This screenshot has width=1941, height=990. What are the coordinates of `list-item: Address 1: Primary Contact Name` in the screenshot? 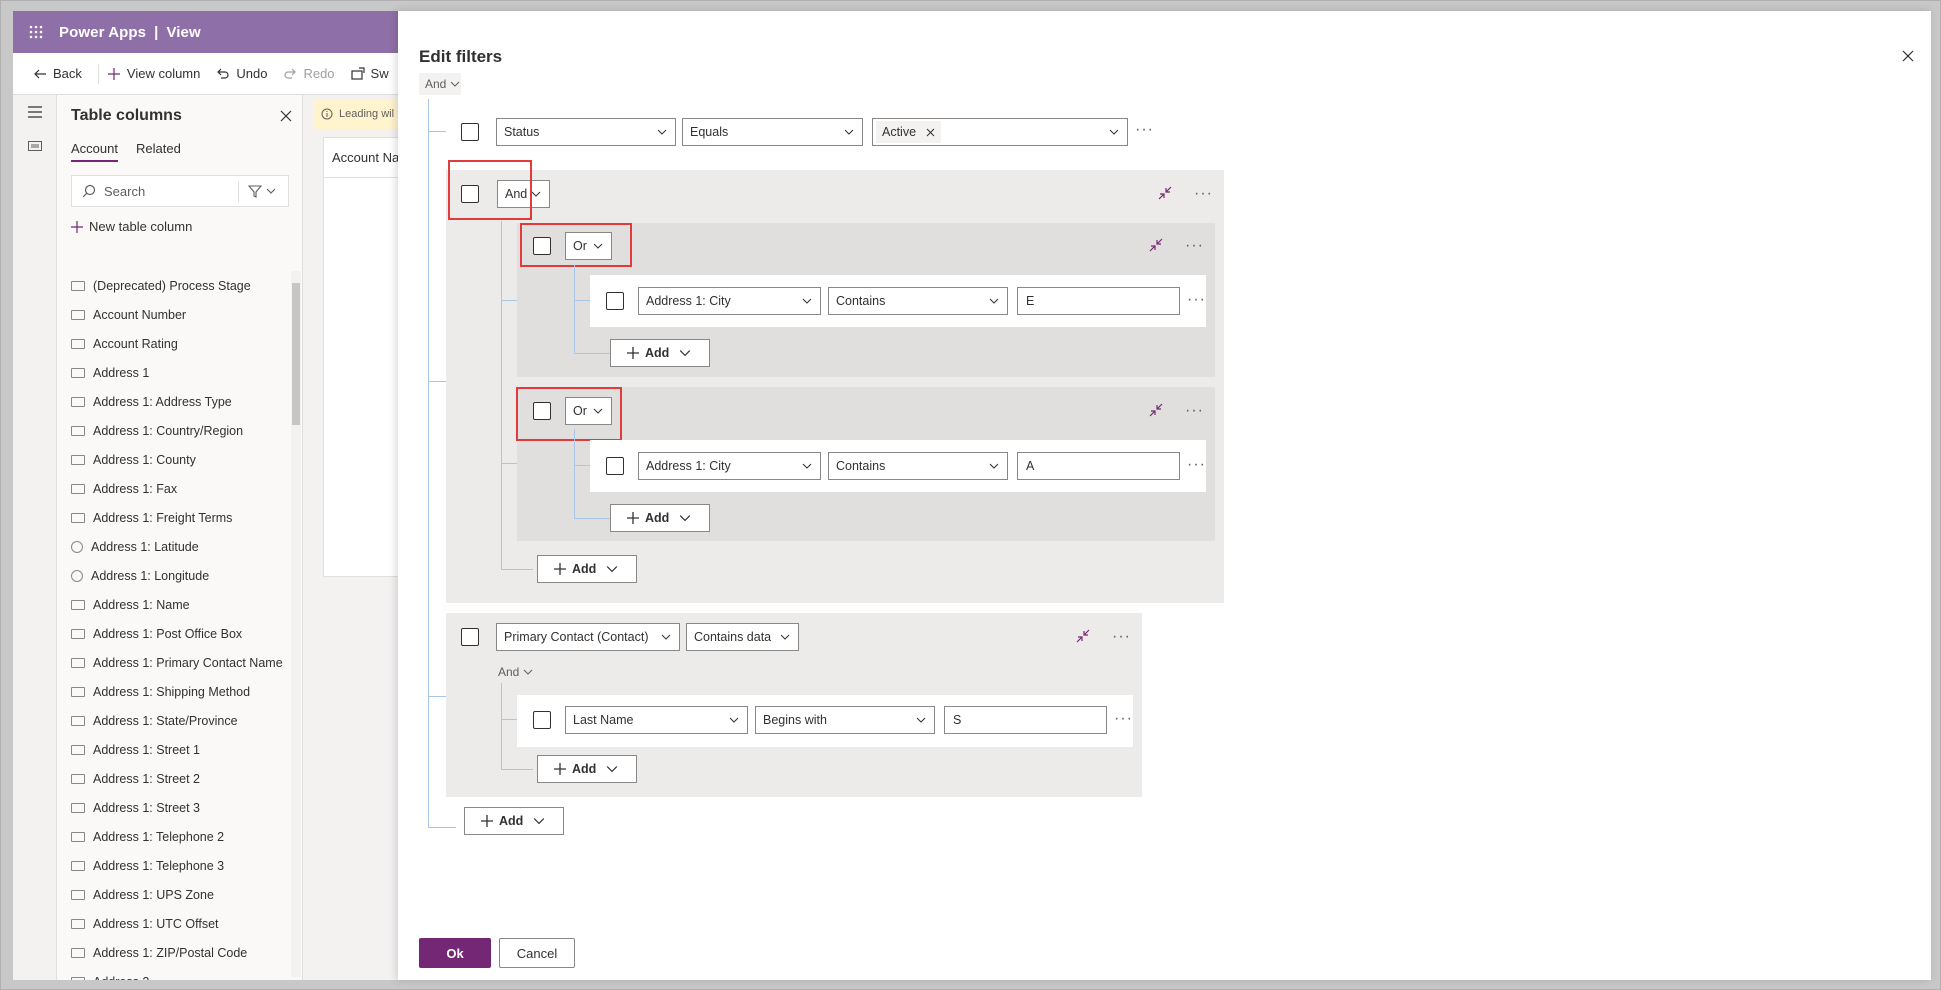 It's located at (181, 662).